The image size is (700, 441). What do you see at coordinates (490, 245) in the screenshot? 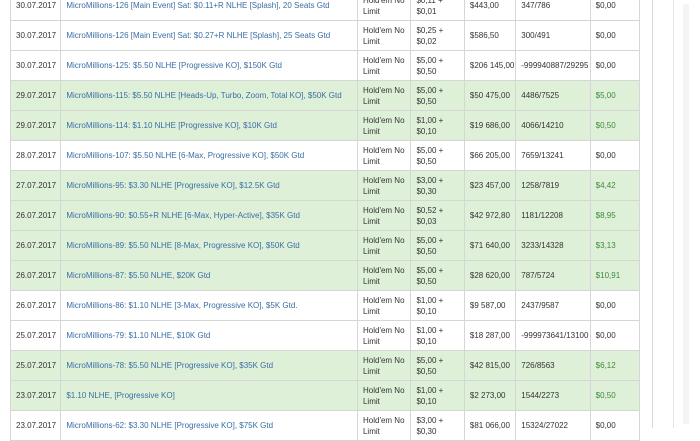
I see `prizepool-cell: $71 640,00` at bounding box center [490, 245].